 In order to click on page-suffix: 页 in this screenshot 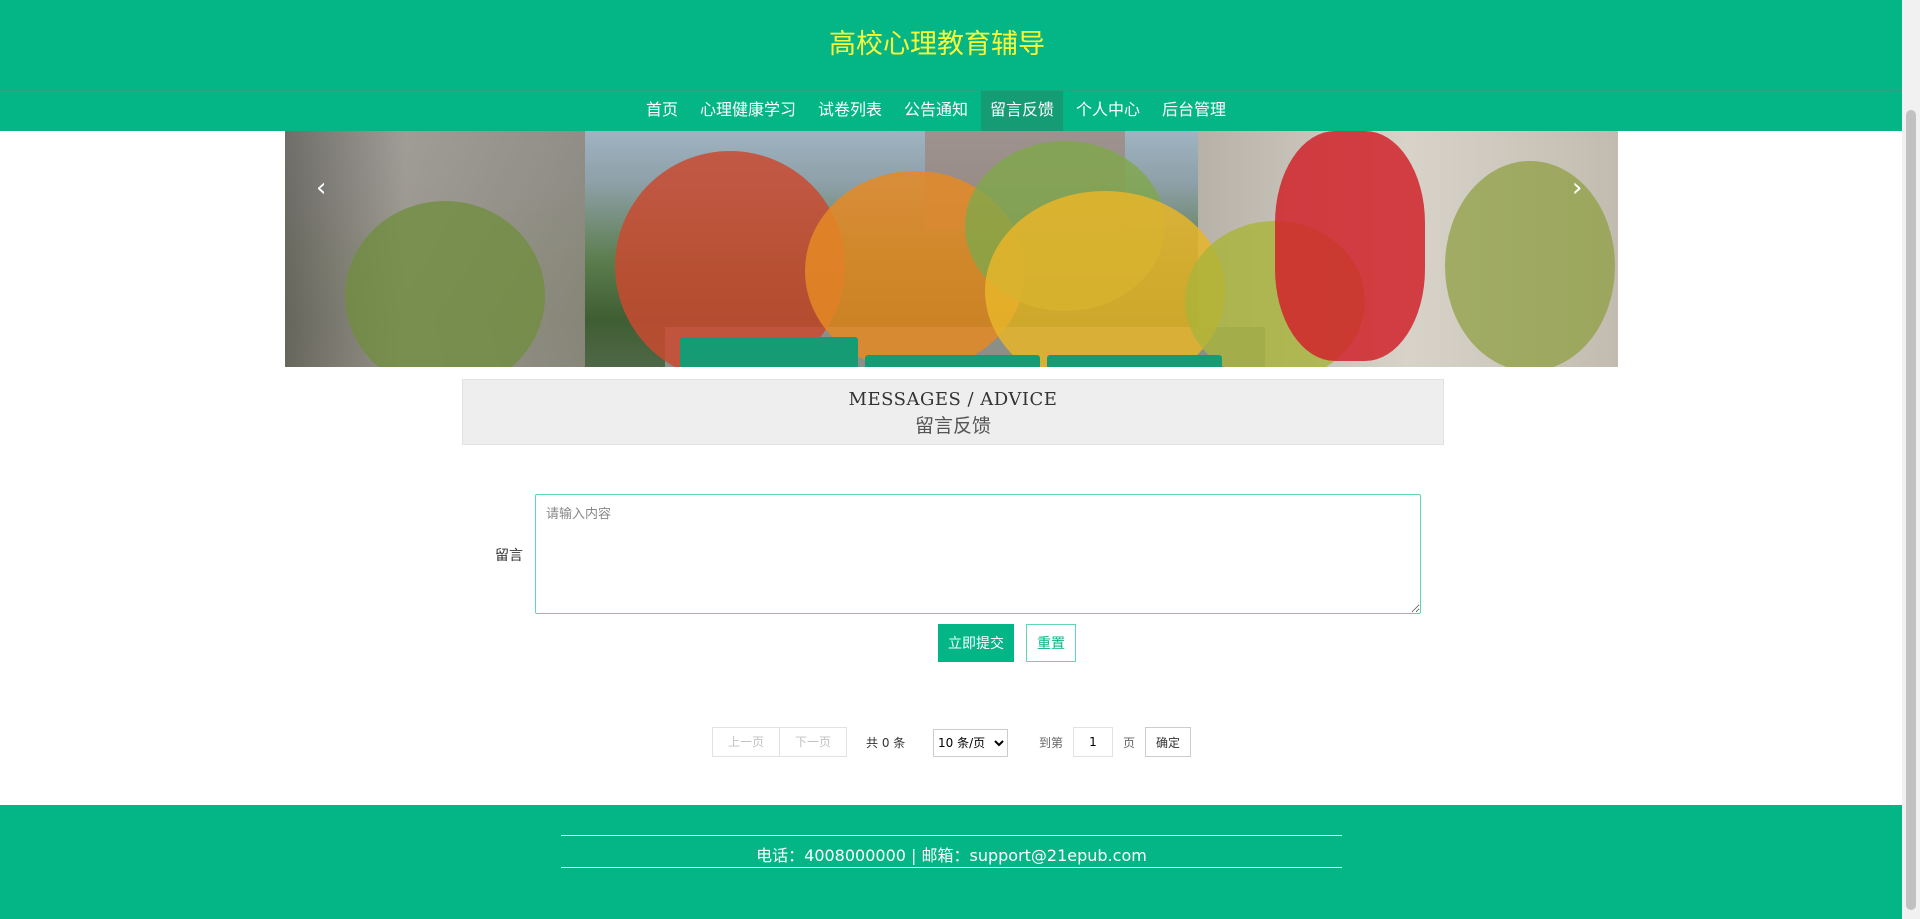, I will do `click(1129, 743)`.